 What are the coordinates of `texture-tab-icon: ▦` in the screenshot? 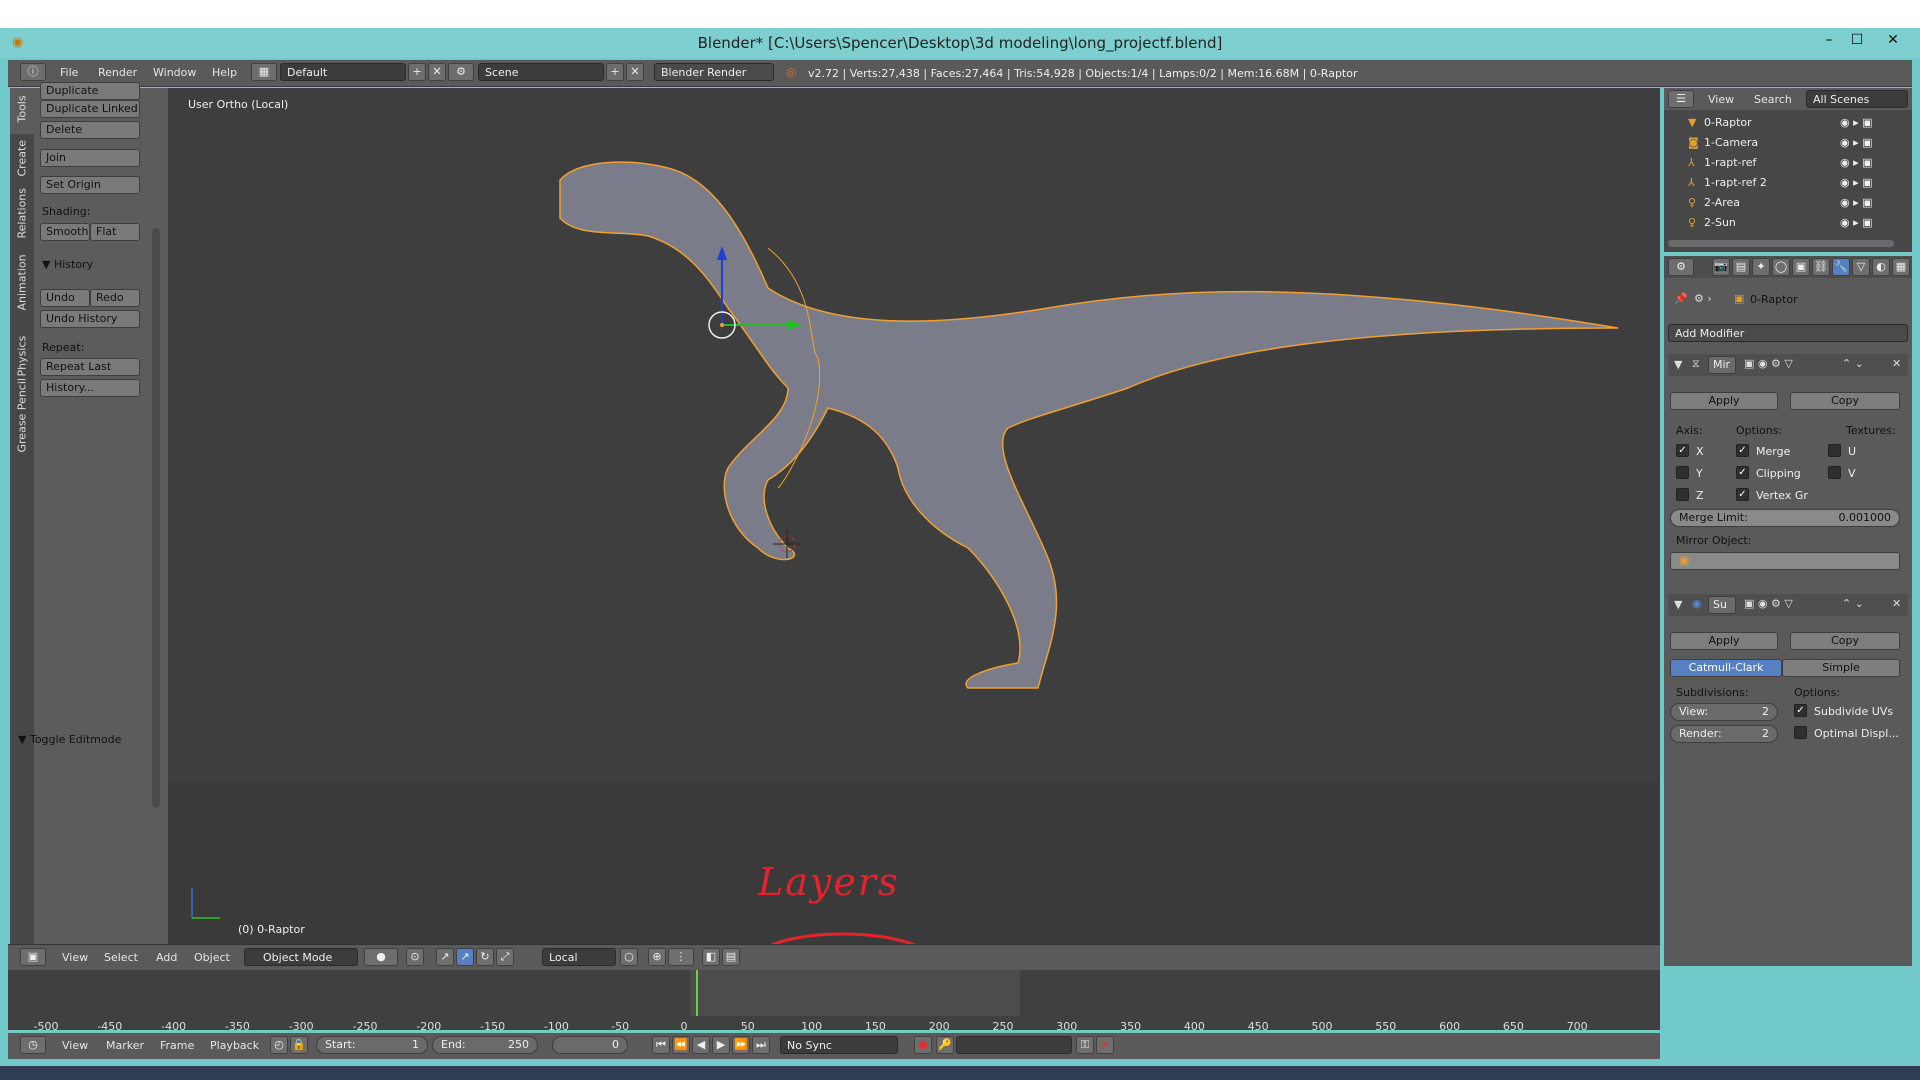 It's located at (1901, 267).